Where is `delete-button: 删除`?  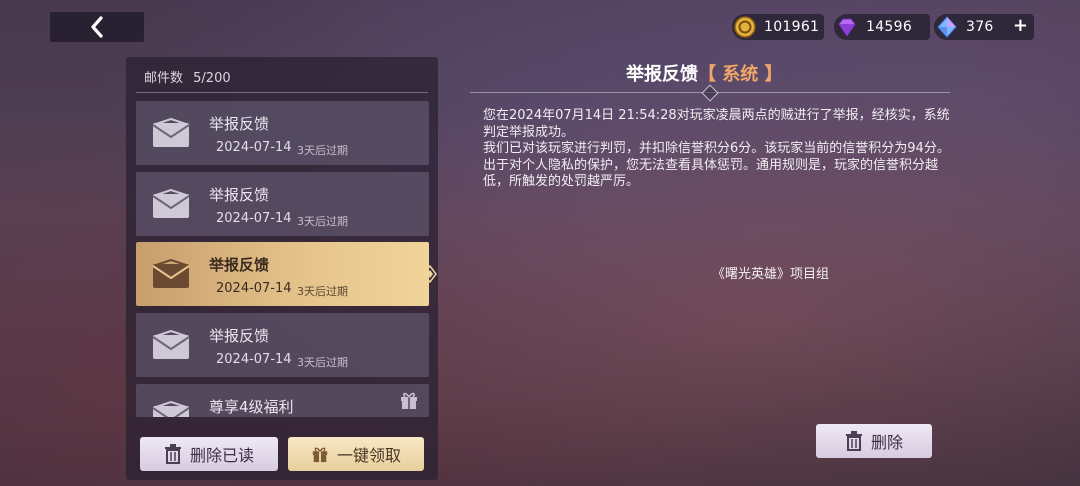
delete-button: 删除 is located at coordinates (874, 441).